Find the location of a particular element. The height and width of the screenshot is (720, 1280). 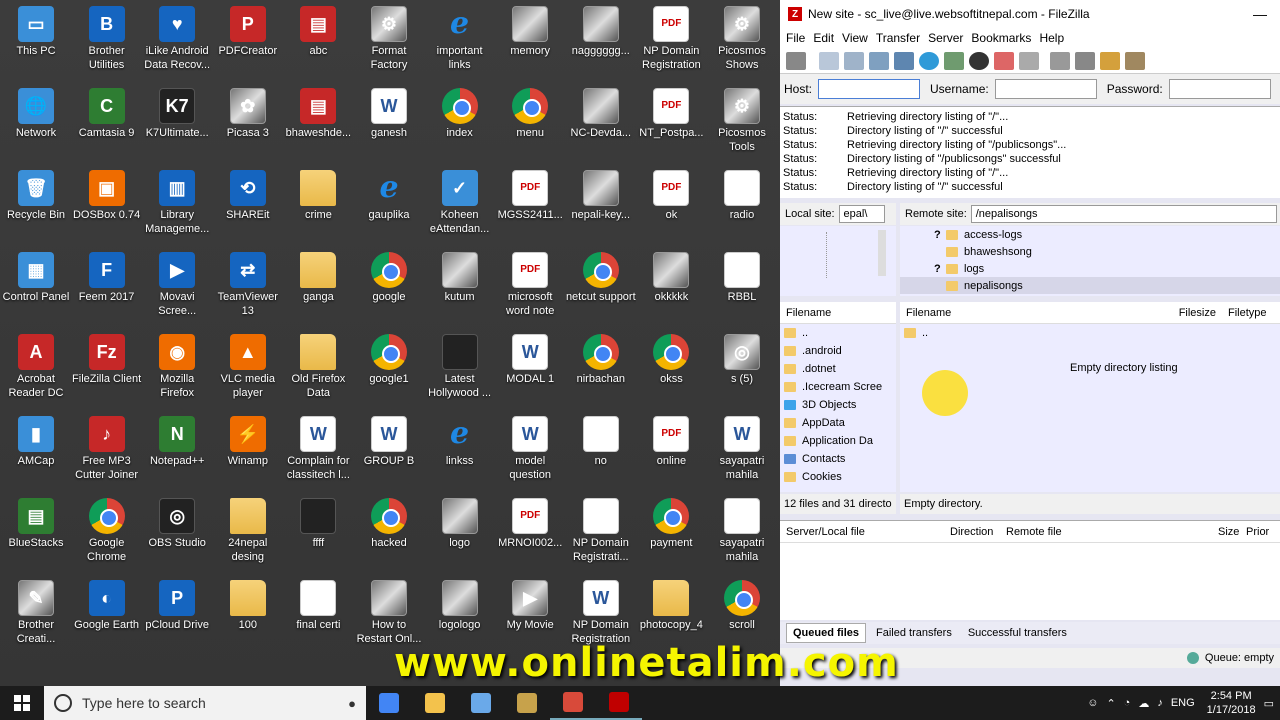

desktop-icon: photocopy_4 is located at coordinates (671, 606).